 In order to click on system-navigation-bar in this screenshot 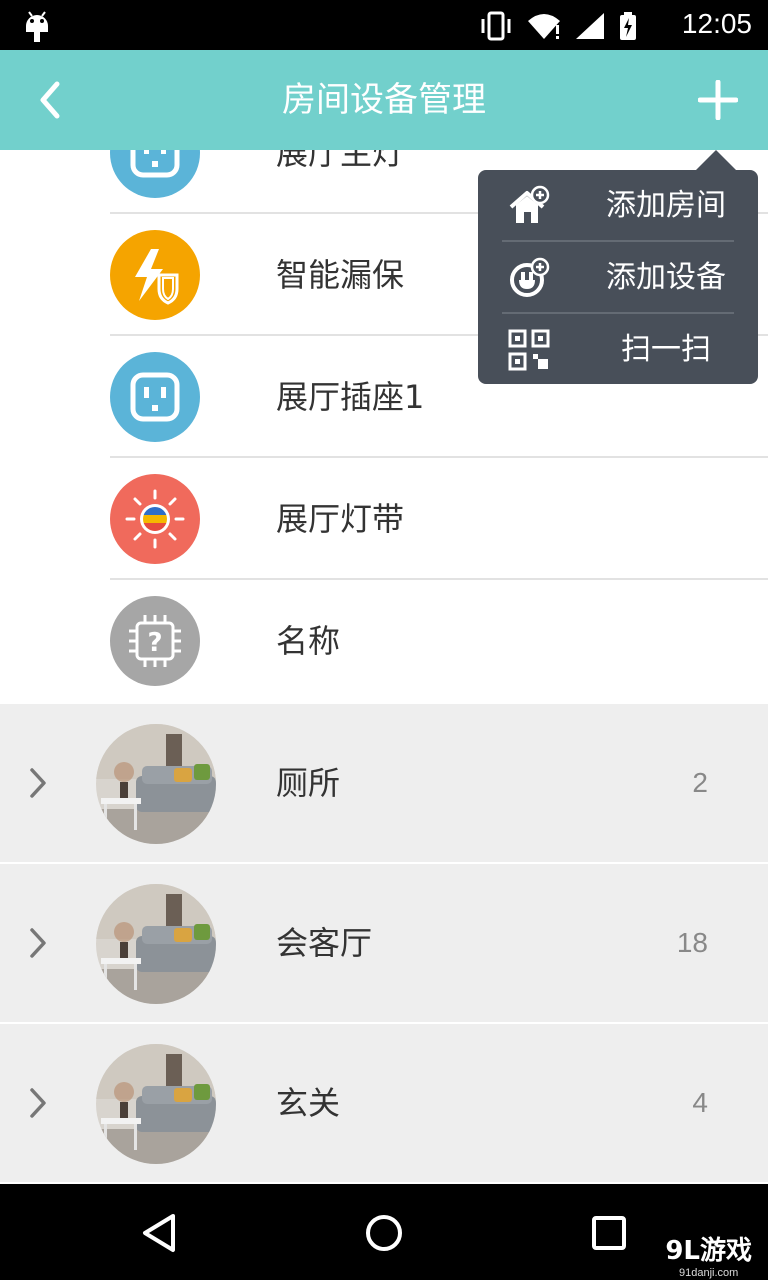, I will do `click(384, 1232)`.